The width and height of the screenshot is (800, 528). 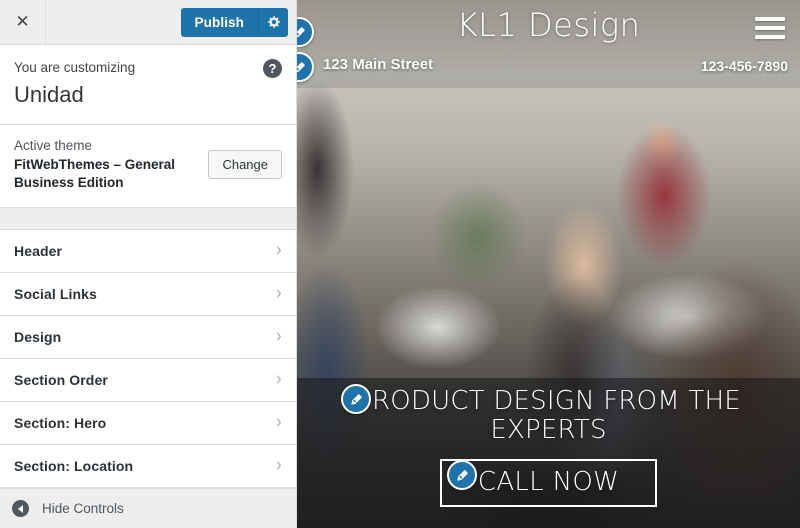 I want to click on header-contact-info: 123 Main Street 123-456-7890, so click(x=548, y=68).